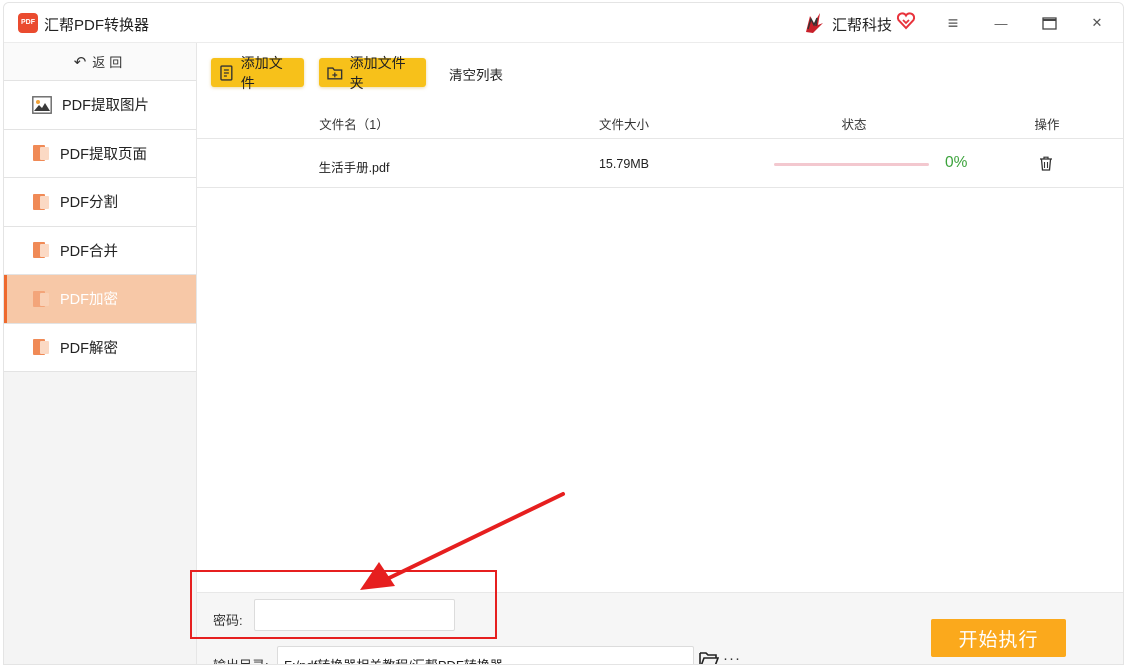  I want to click on column-header-filesize: 文件大小, so click(624, 125).